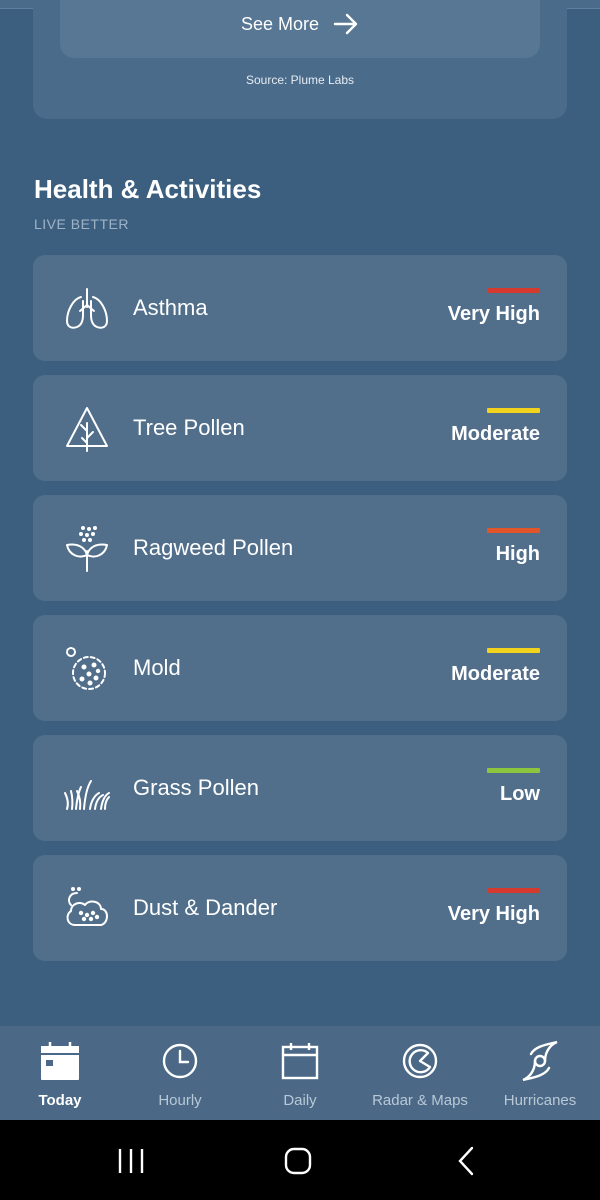  I want to click on tab-hurricanes: Hurricanes, so click(540, 1073).